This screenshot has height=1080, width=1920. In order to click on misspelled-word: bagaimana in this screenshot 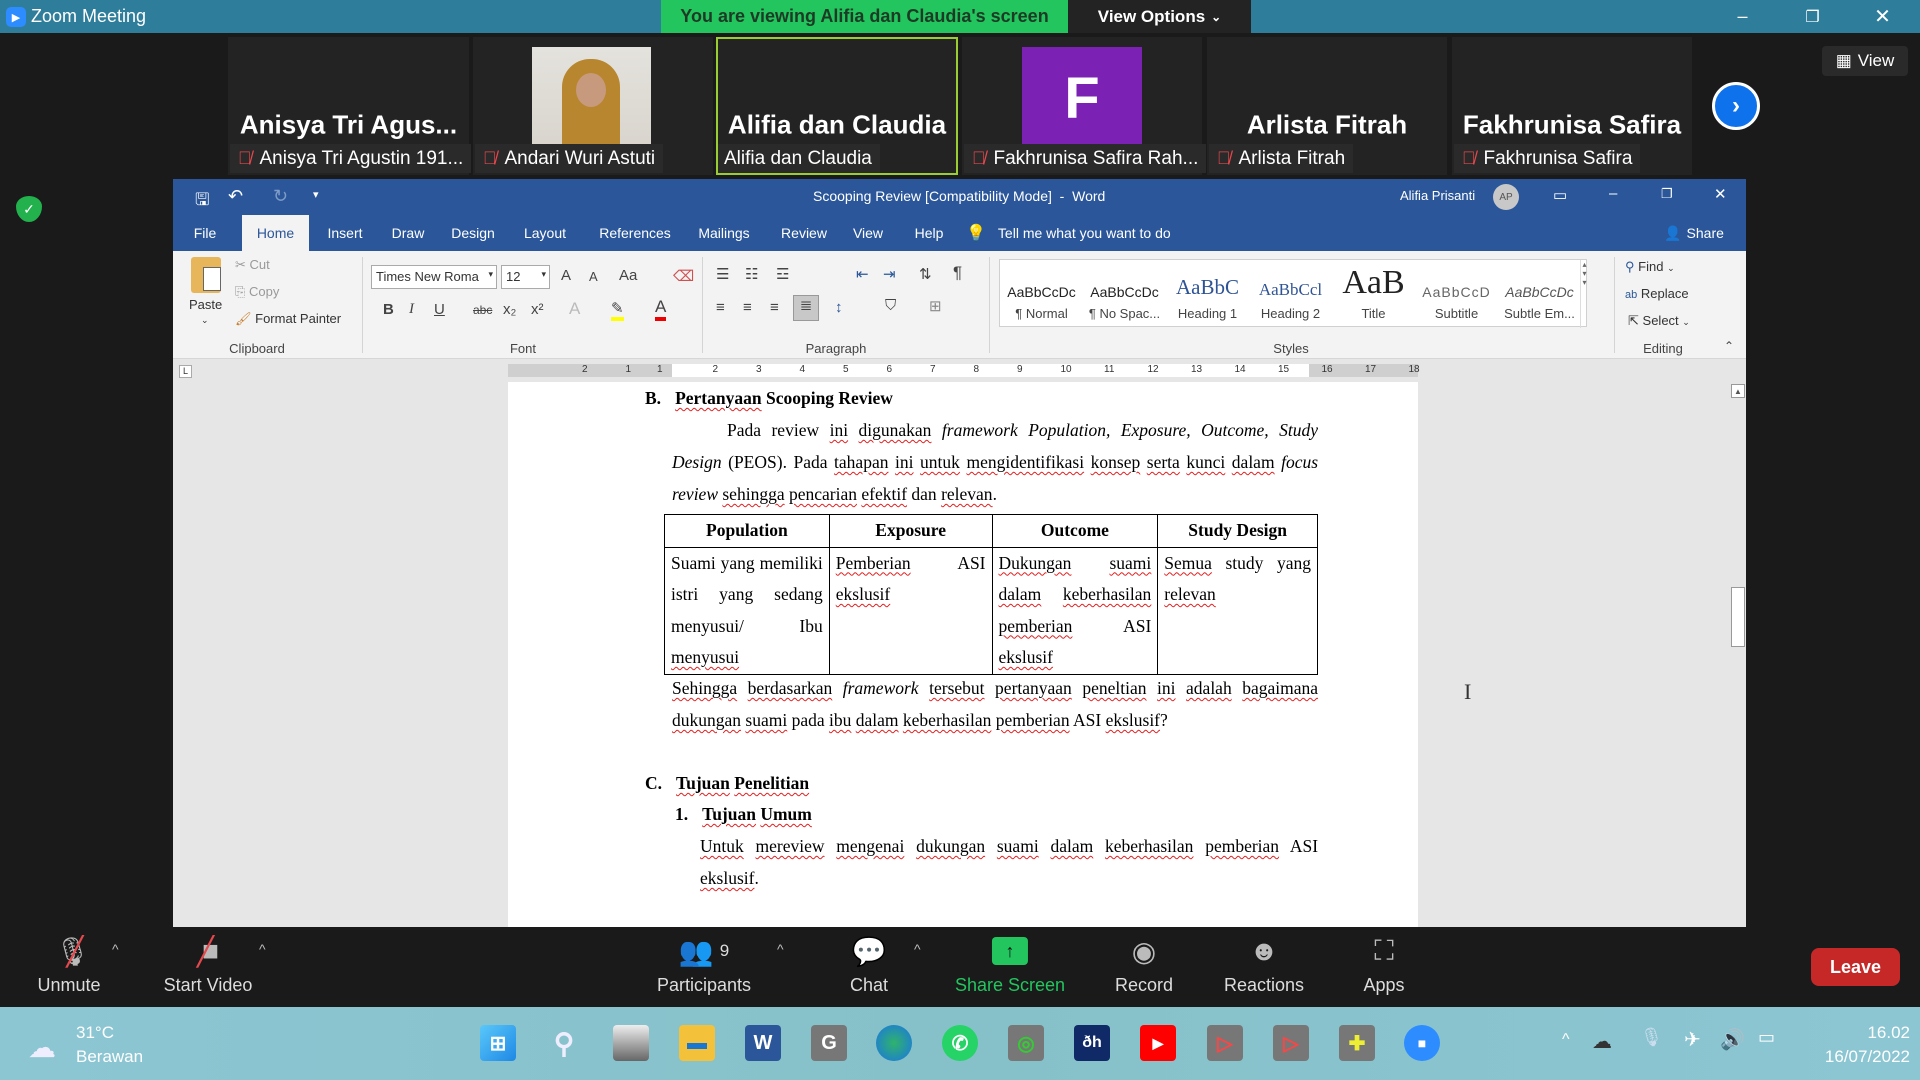, I will do `click(1280, 688)`.